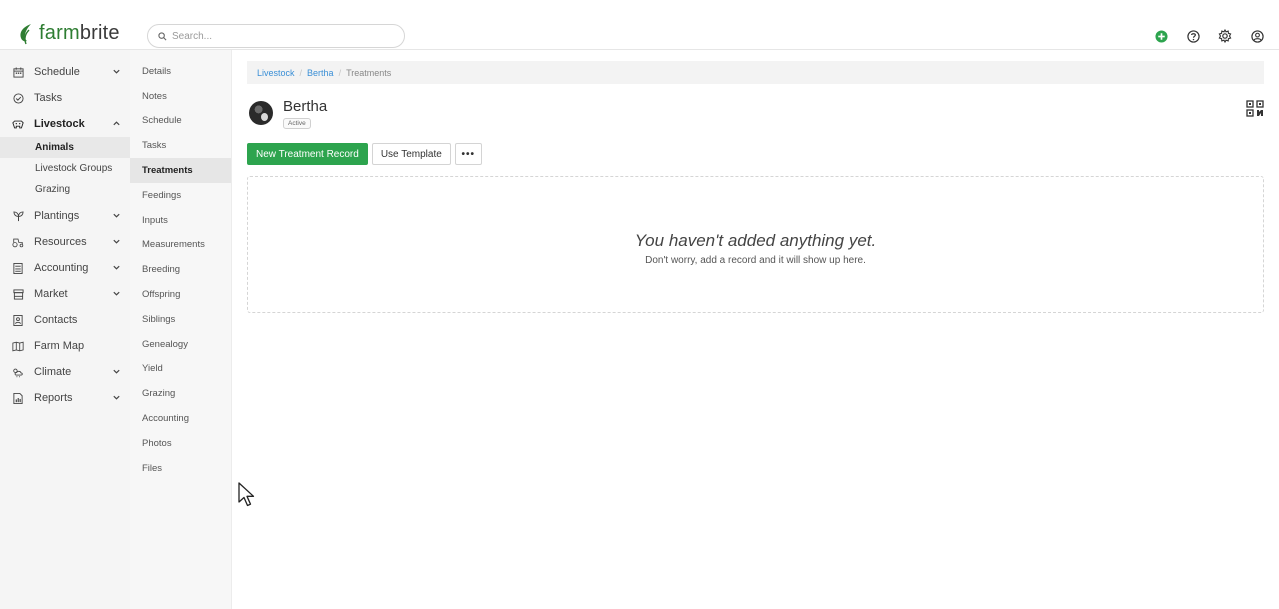  What do you see at coordinates (18, 372) in the screenshot?
I see `weather-icon` at bounding box center [18, 372].